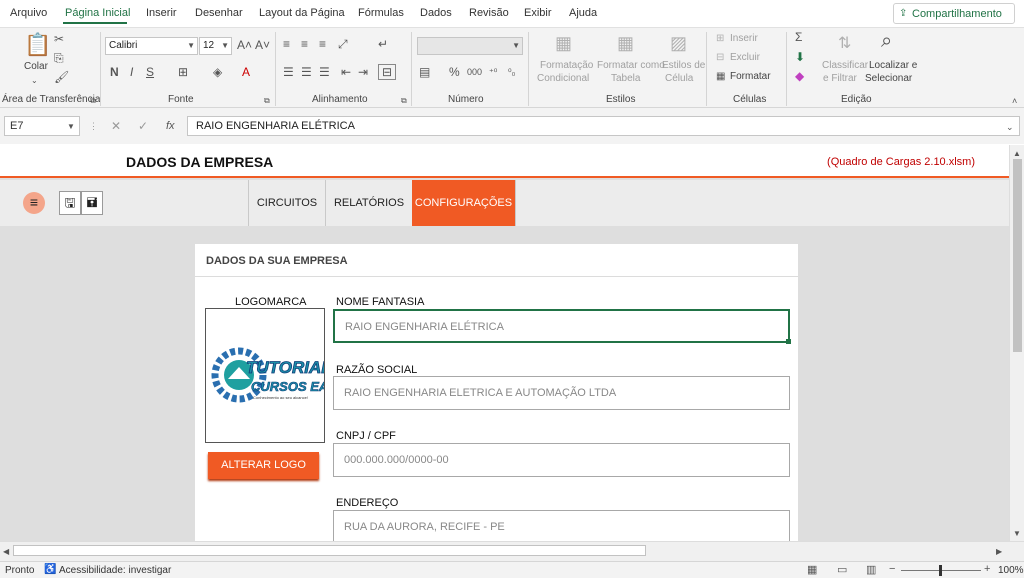 The height and width of the screenshot is (578, 1024). What do you see at coordinates (871, 570) in the screenshot?
I see `page-break-icon: ▥` at bounding box center [871, 570].